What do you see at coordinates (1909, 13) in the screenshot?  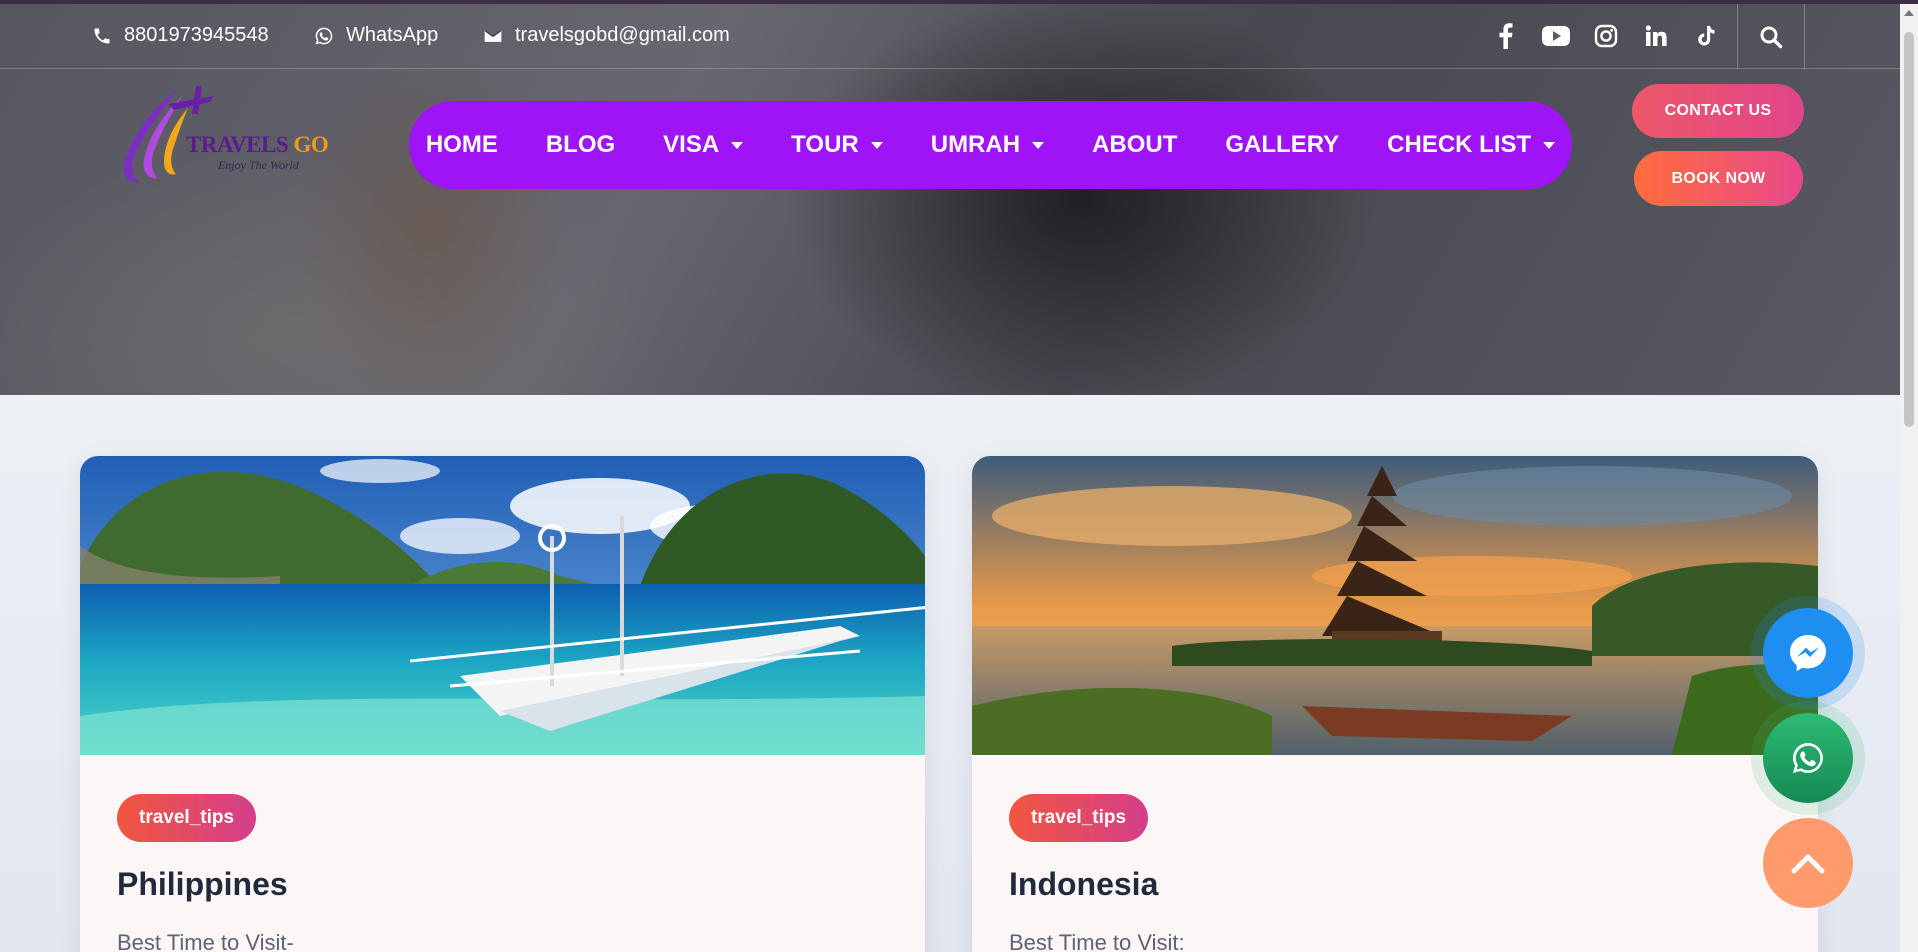 I see `scroll-up-arrow-icon` at bounding box center [1909, 13].